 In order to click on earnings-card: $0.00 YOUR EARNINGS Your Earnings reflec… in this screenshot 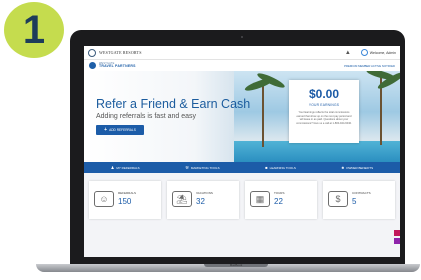, I will do `click(324, 111)`.